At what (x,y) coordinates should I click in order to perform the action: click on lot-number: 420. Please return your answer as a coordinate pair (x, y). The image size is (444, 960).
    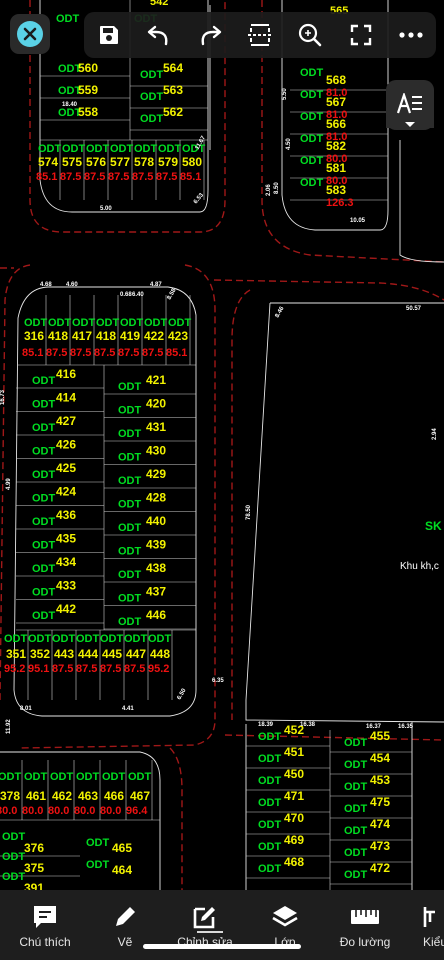
    Looking at the image, I should click on (156, 404).